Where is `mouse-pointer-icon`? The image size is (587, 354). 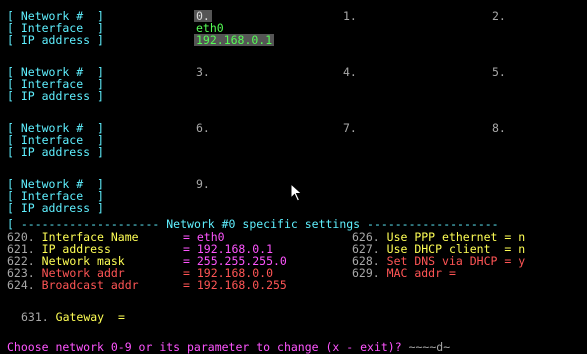
mouse-pointer-icon is located at coordinates (296, 192).